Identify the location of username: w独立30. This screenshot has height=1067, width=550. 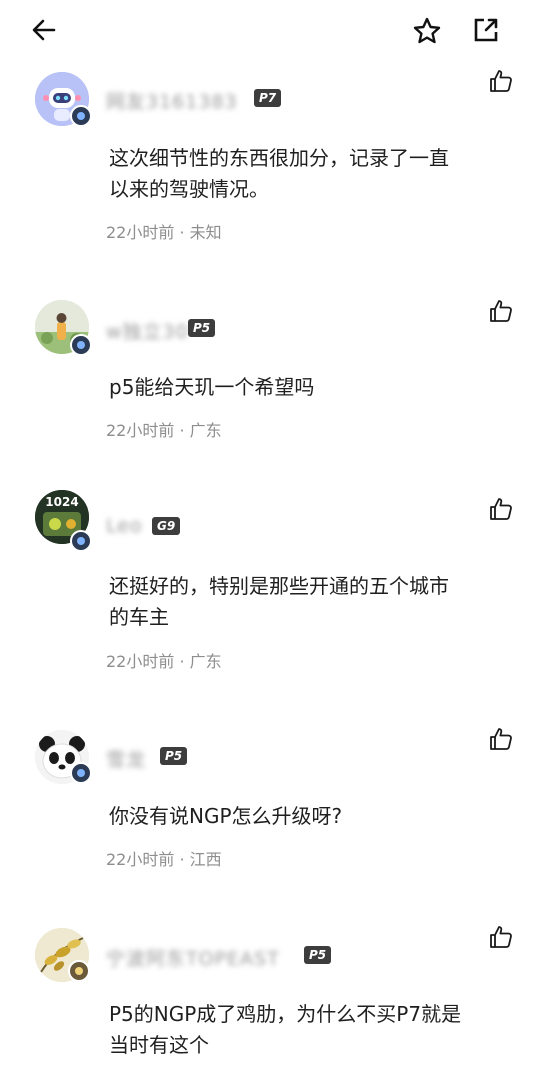
(147, 330).